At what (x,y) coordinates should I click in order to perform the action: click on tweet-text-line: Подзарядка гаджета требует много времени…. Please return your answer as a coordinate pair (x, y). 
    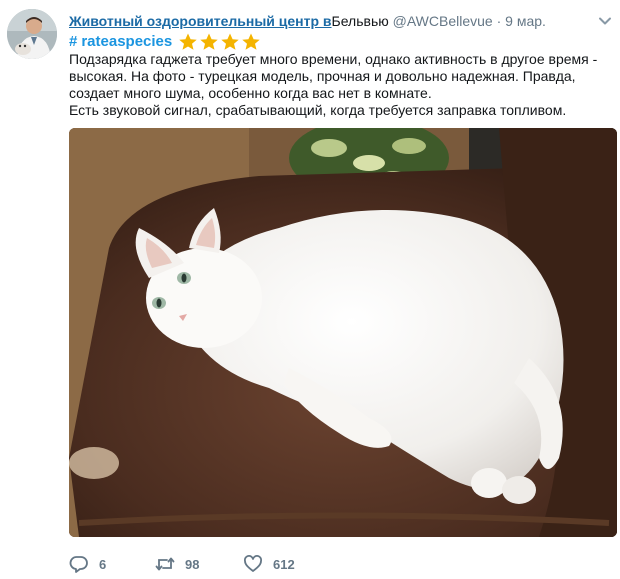
    Looking at the image, I should click on (333, 76).